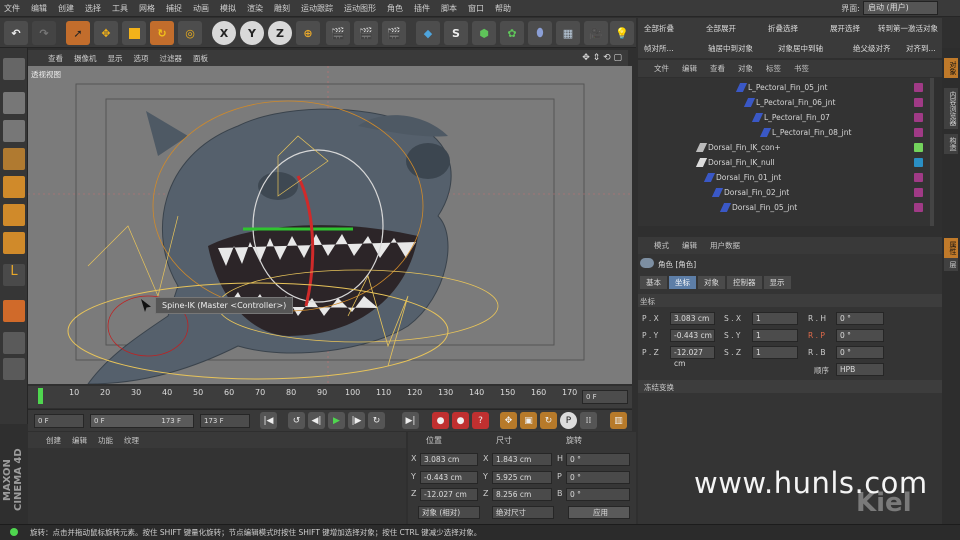 This screenshot has width=960, height=540. What do you see at coordinates (200, 58) in the screenshot?
I see `viewport-menu-panel: 面板` at bounding box center [200, 58].